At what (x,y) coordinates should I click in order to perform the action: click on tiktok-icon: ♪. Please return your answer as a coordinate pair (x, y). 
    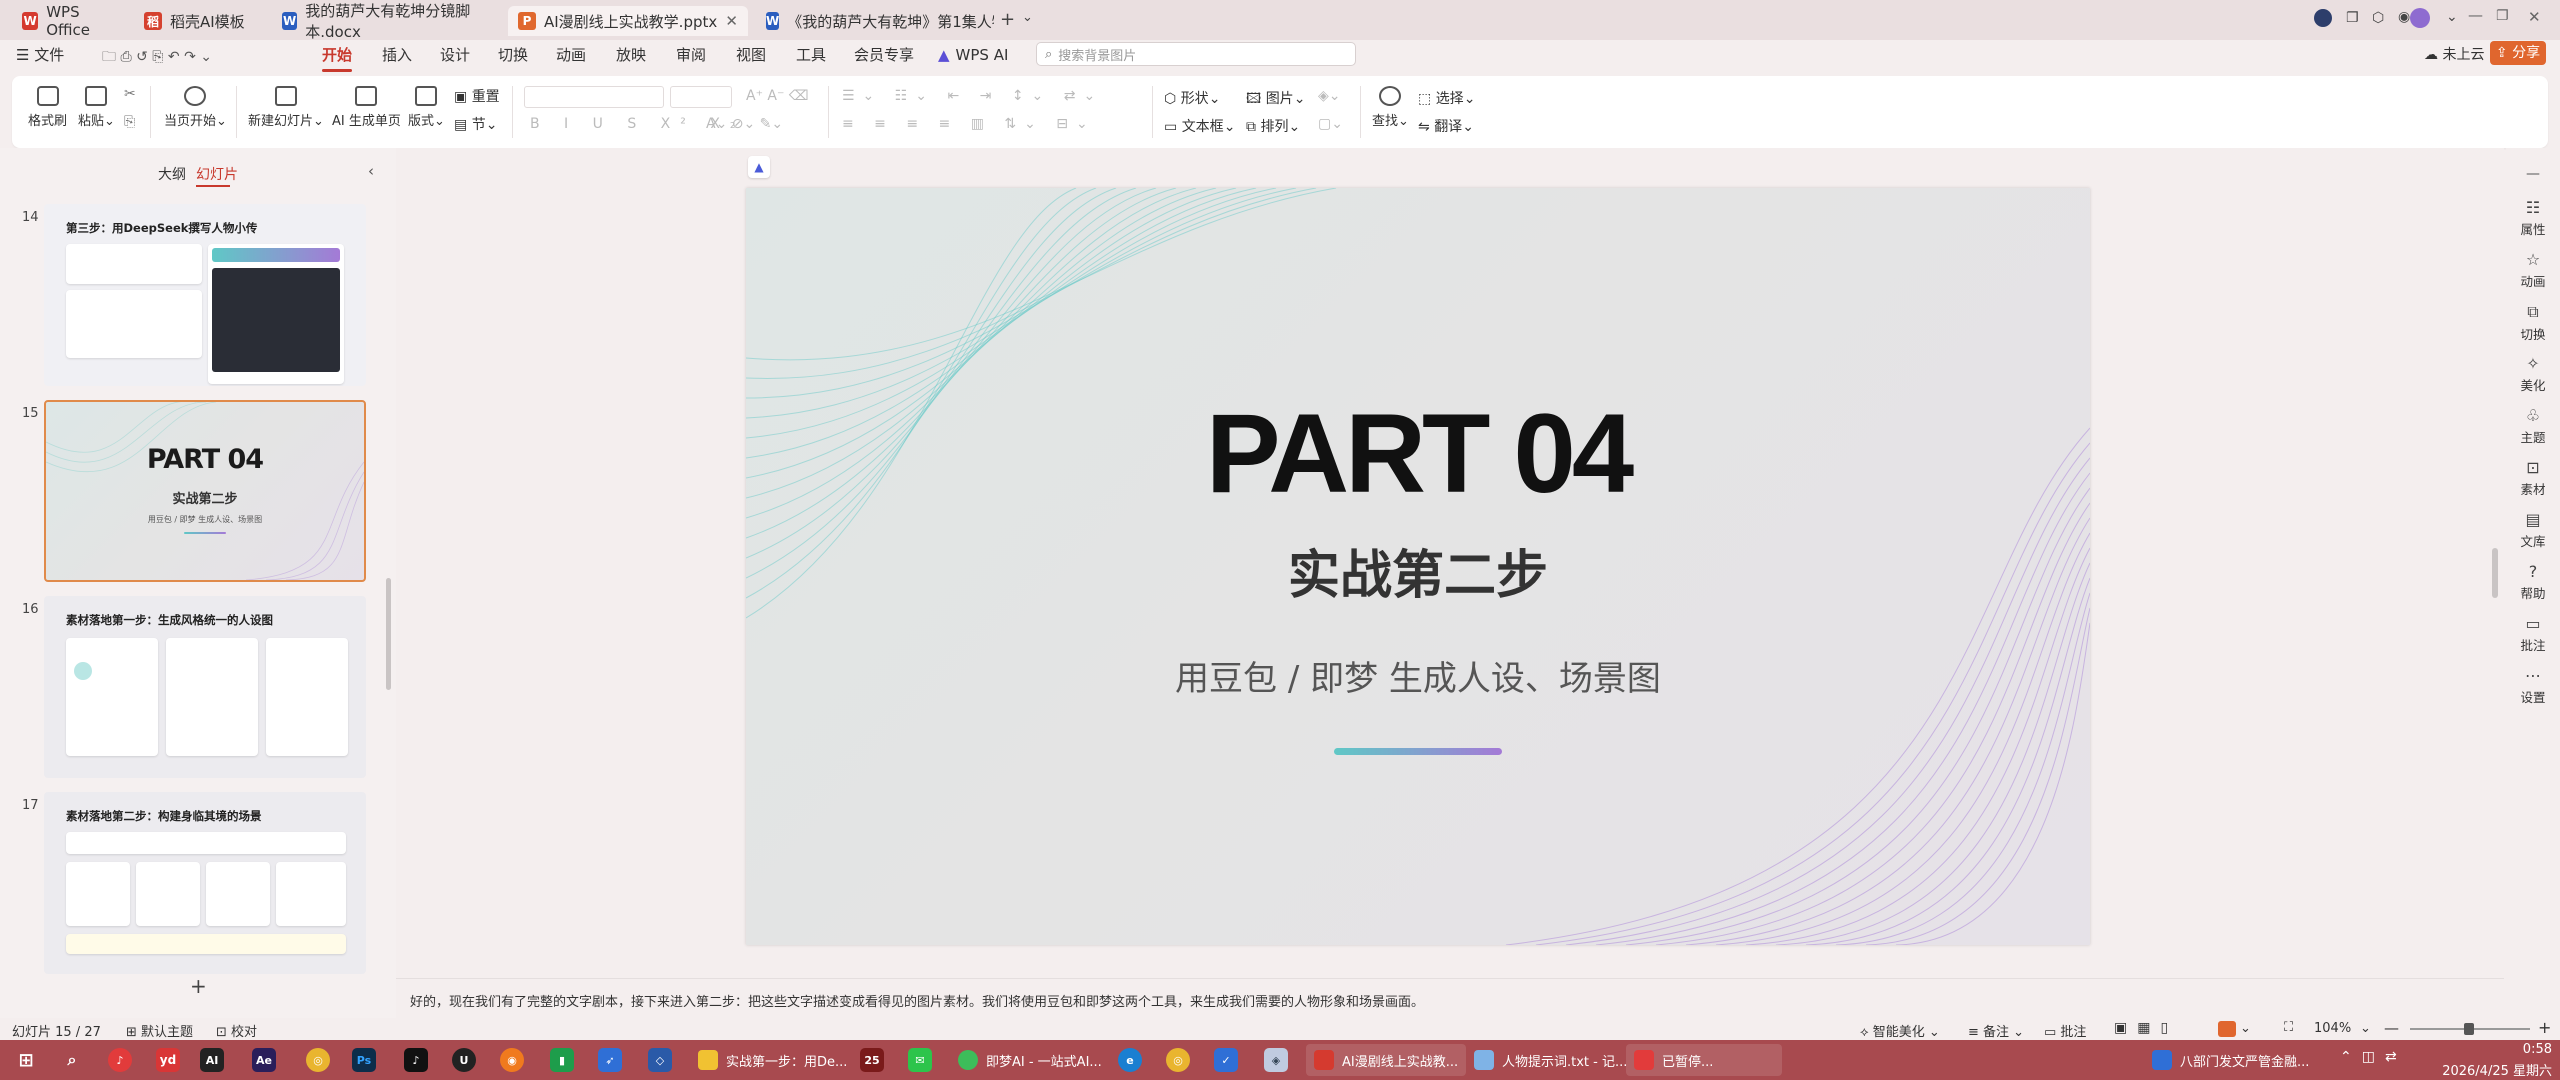
    Looking at the image, I should click on (416, 1060).